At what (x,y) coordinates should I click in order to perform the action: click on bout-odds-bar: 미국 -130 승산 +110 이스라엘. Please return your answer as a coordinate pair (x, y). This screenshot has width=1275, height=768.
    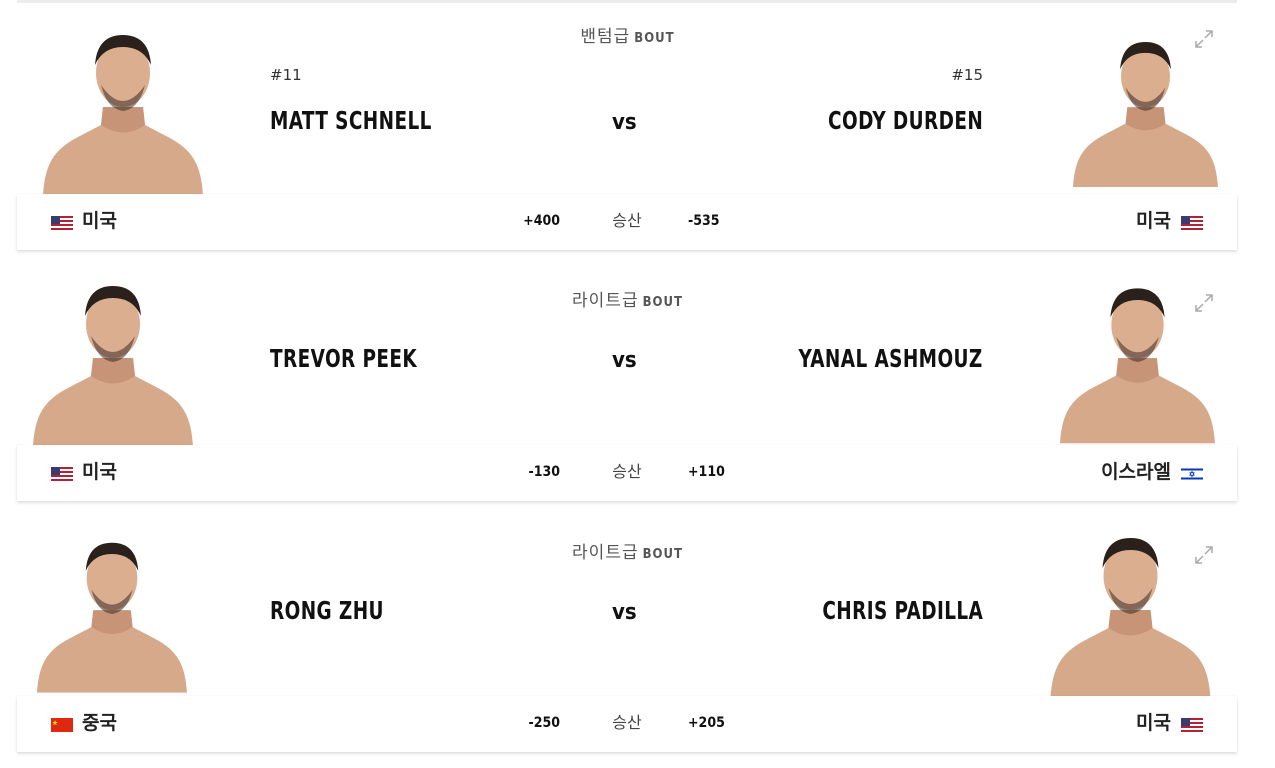
    Looking at the image, I should click on (627, 473).